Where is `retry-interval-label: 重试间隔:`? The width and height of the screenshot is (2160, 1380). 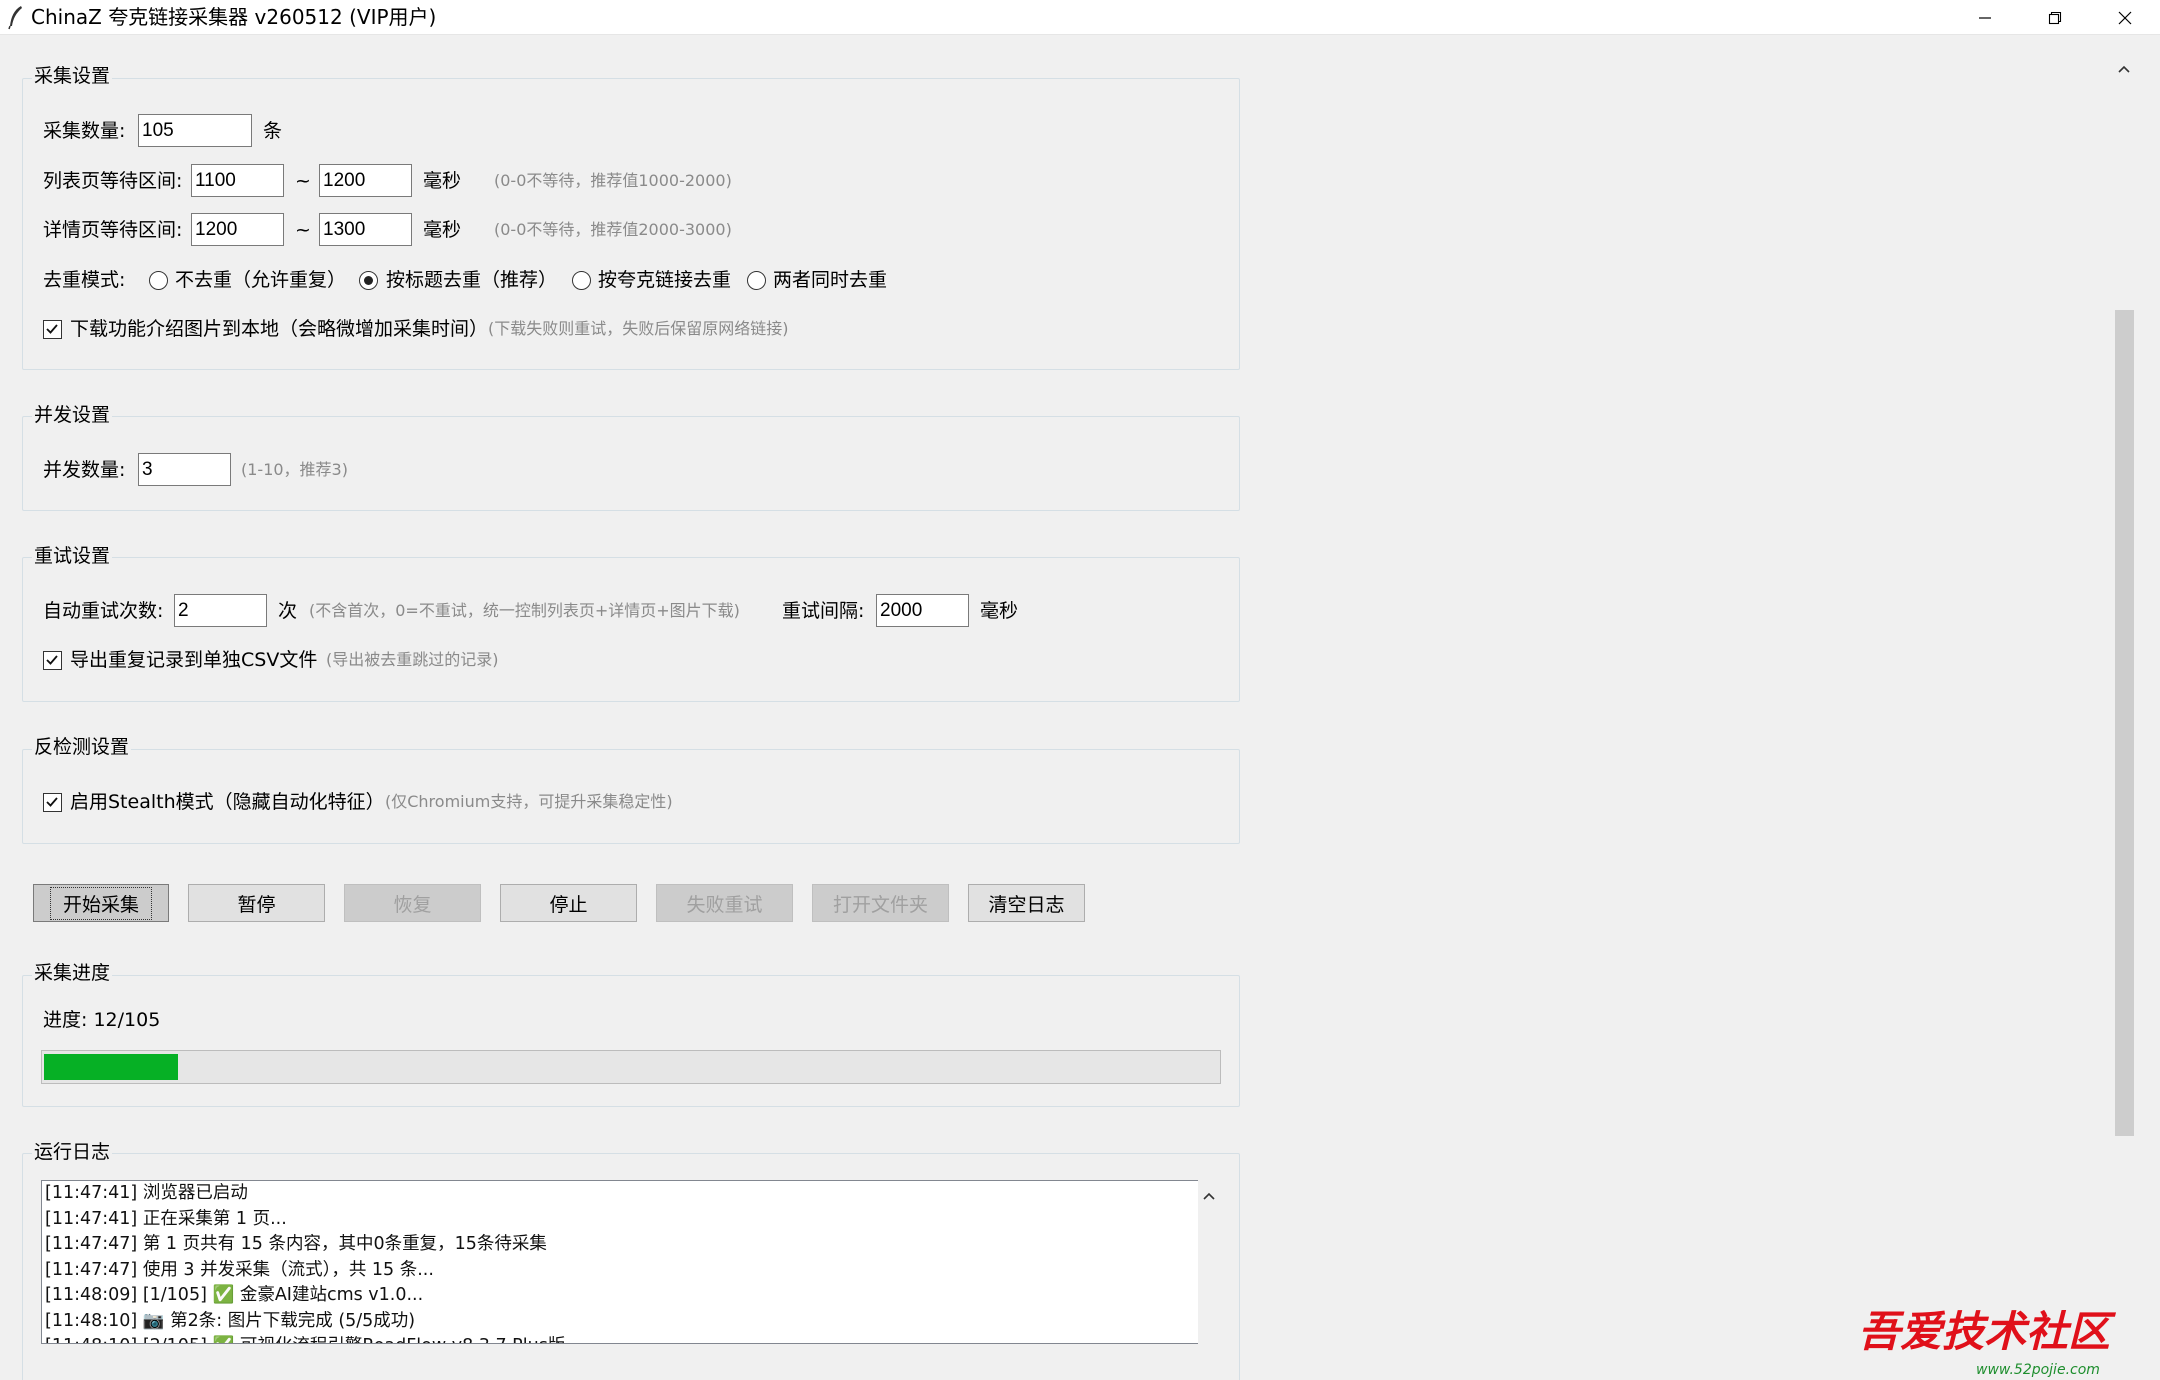 retry-interval-label: 重试间隔: is located at coordinates (823, 611).